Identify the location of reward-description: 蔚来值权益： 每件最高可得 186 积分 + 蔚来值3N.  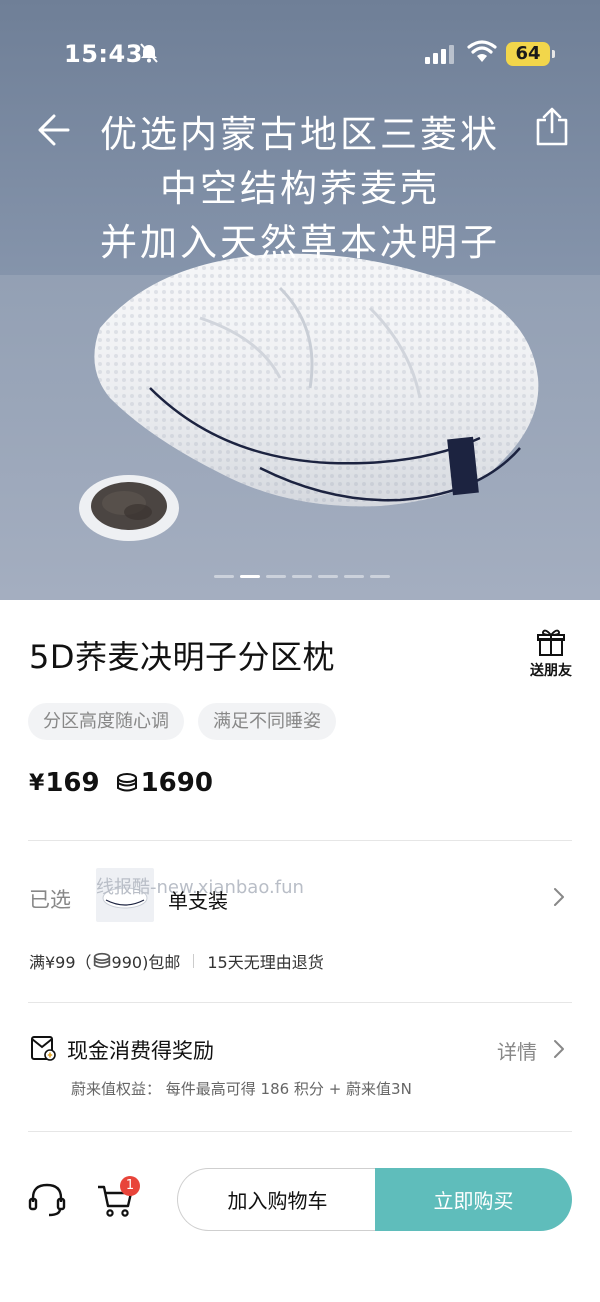
(241, 1089).